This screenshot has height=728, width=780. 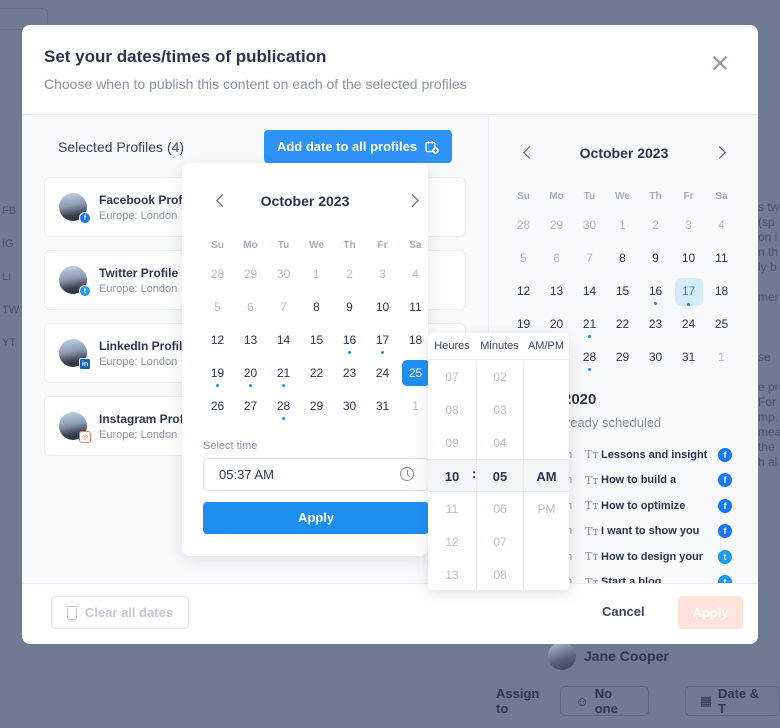 I want to click on add-date-to-all-profiles-button: Add date to all profiles, so click(x=358, y=146).